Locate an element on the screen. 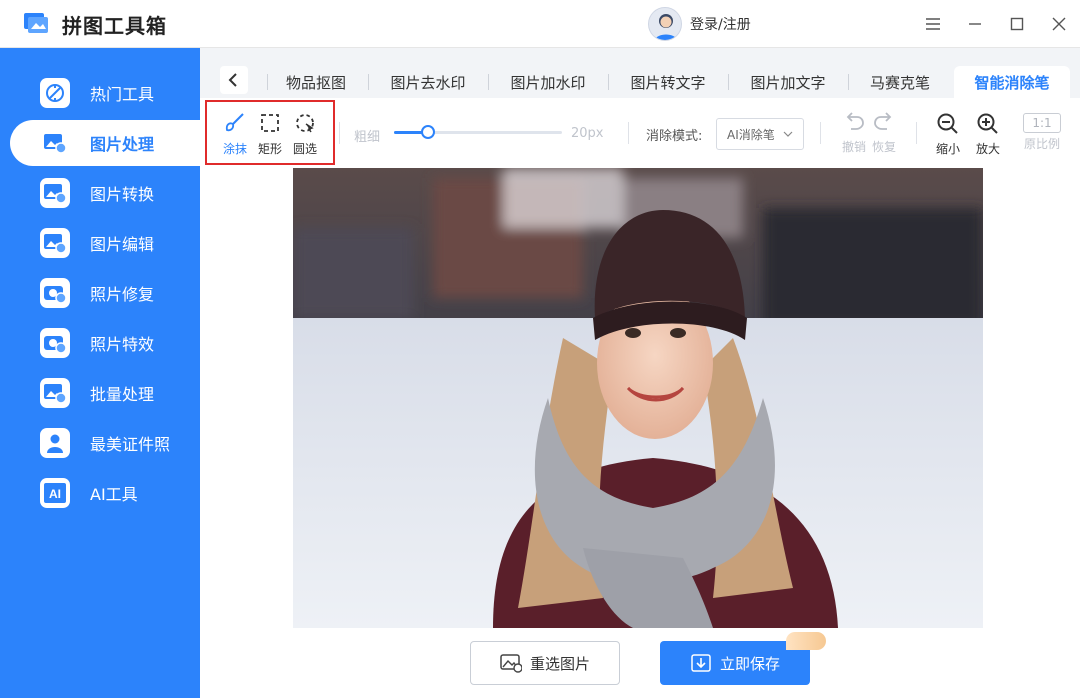 The height and width of the screenshot is (698, 1080). zoom-out-label: 缩小 is located at coordinates (947, 149).